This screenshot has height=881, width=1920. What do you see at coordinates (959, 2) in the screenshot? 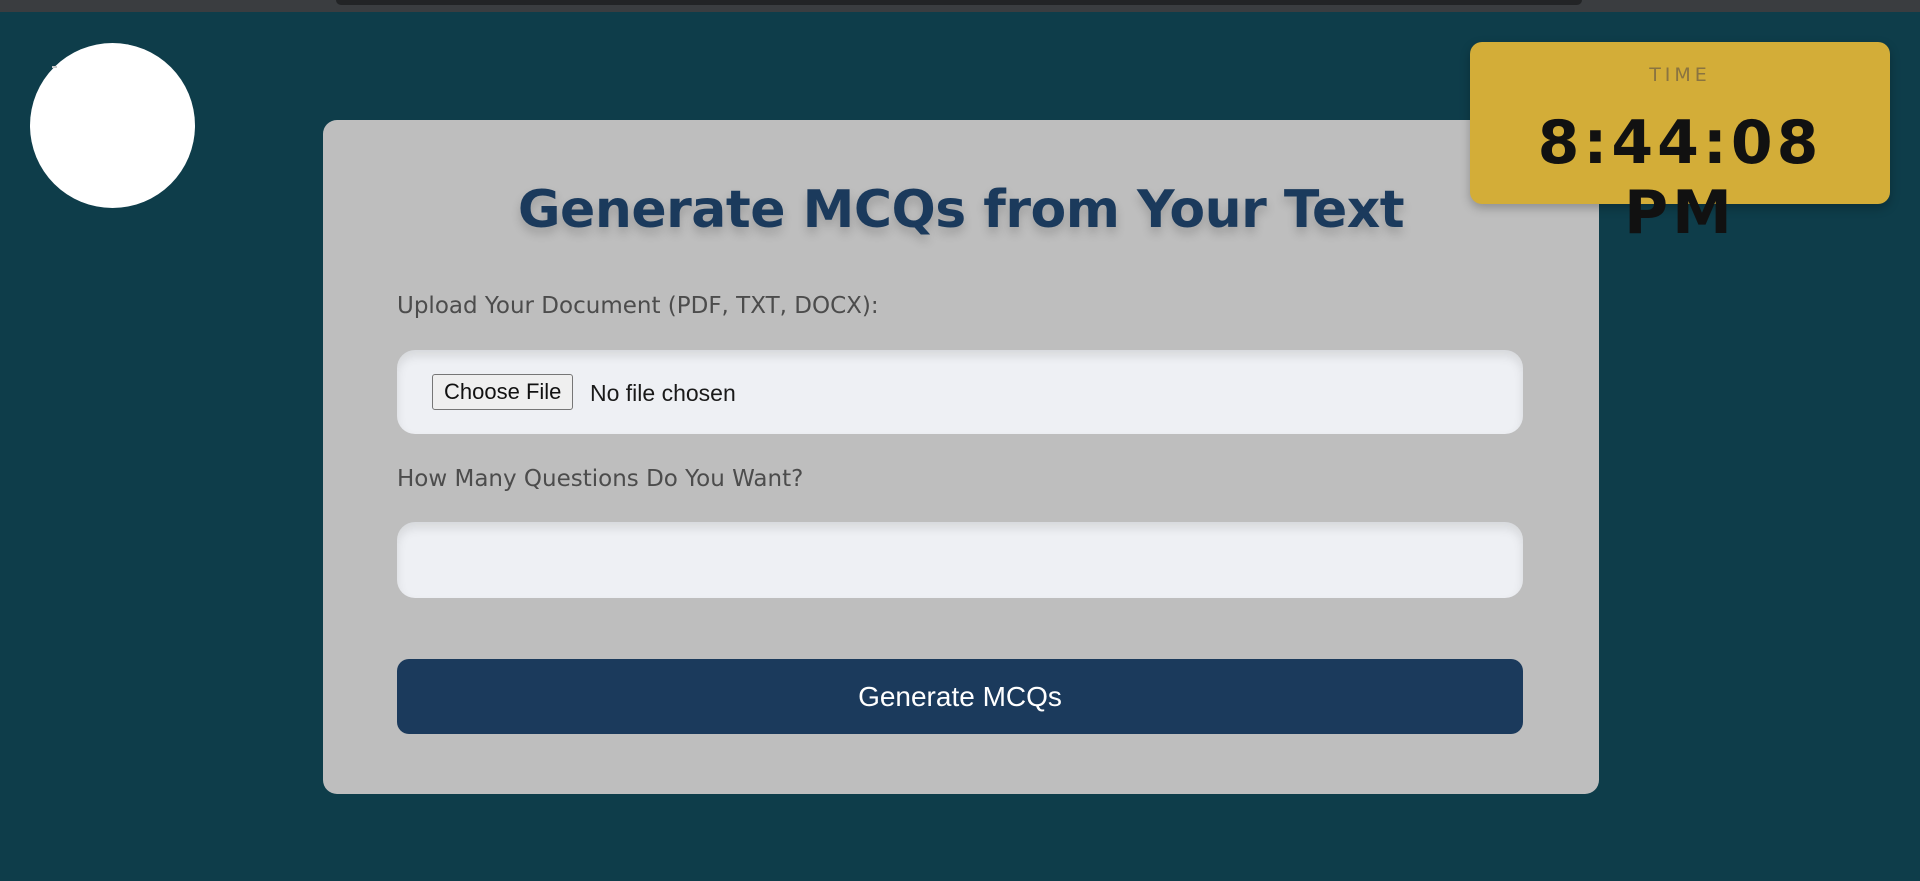
I see `top-strip-bar` at bounding box center [959, 2].